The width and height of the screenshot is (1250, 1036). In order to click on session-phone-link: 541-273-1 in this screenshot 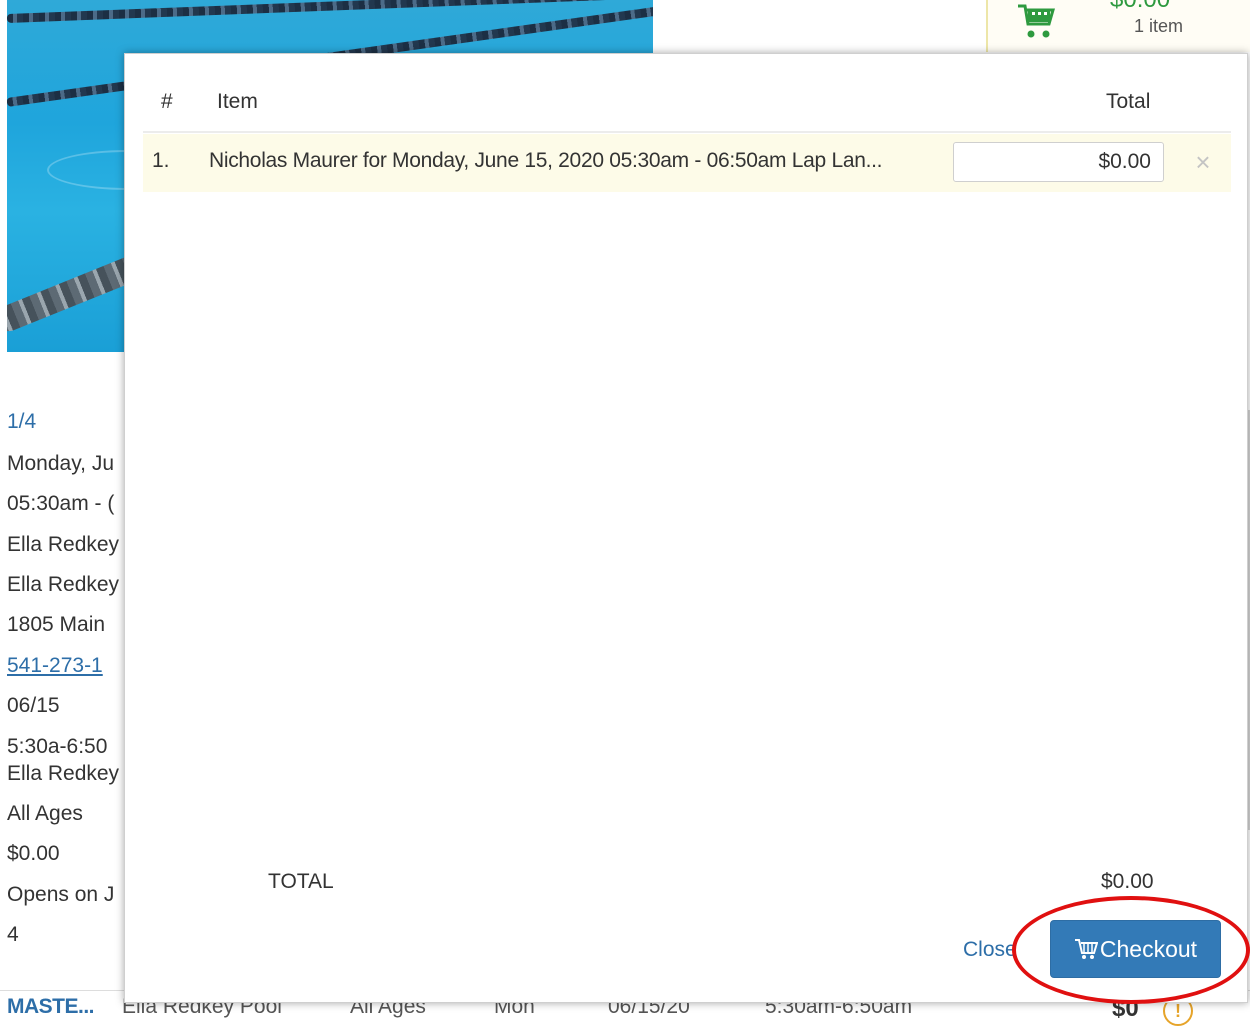, I will do `click(55, 666)`.